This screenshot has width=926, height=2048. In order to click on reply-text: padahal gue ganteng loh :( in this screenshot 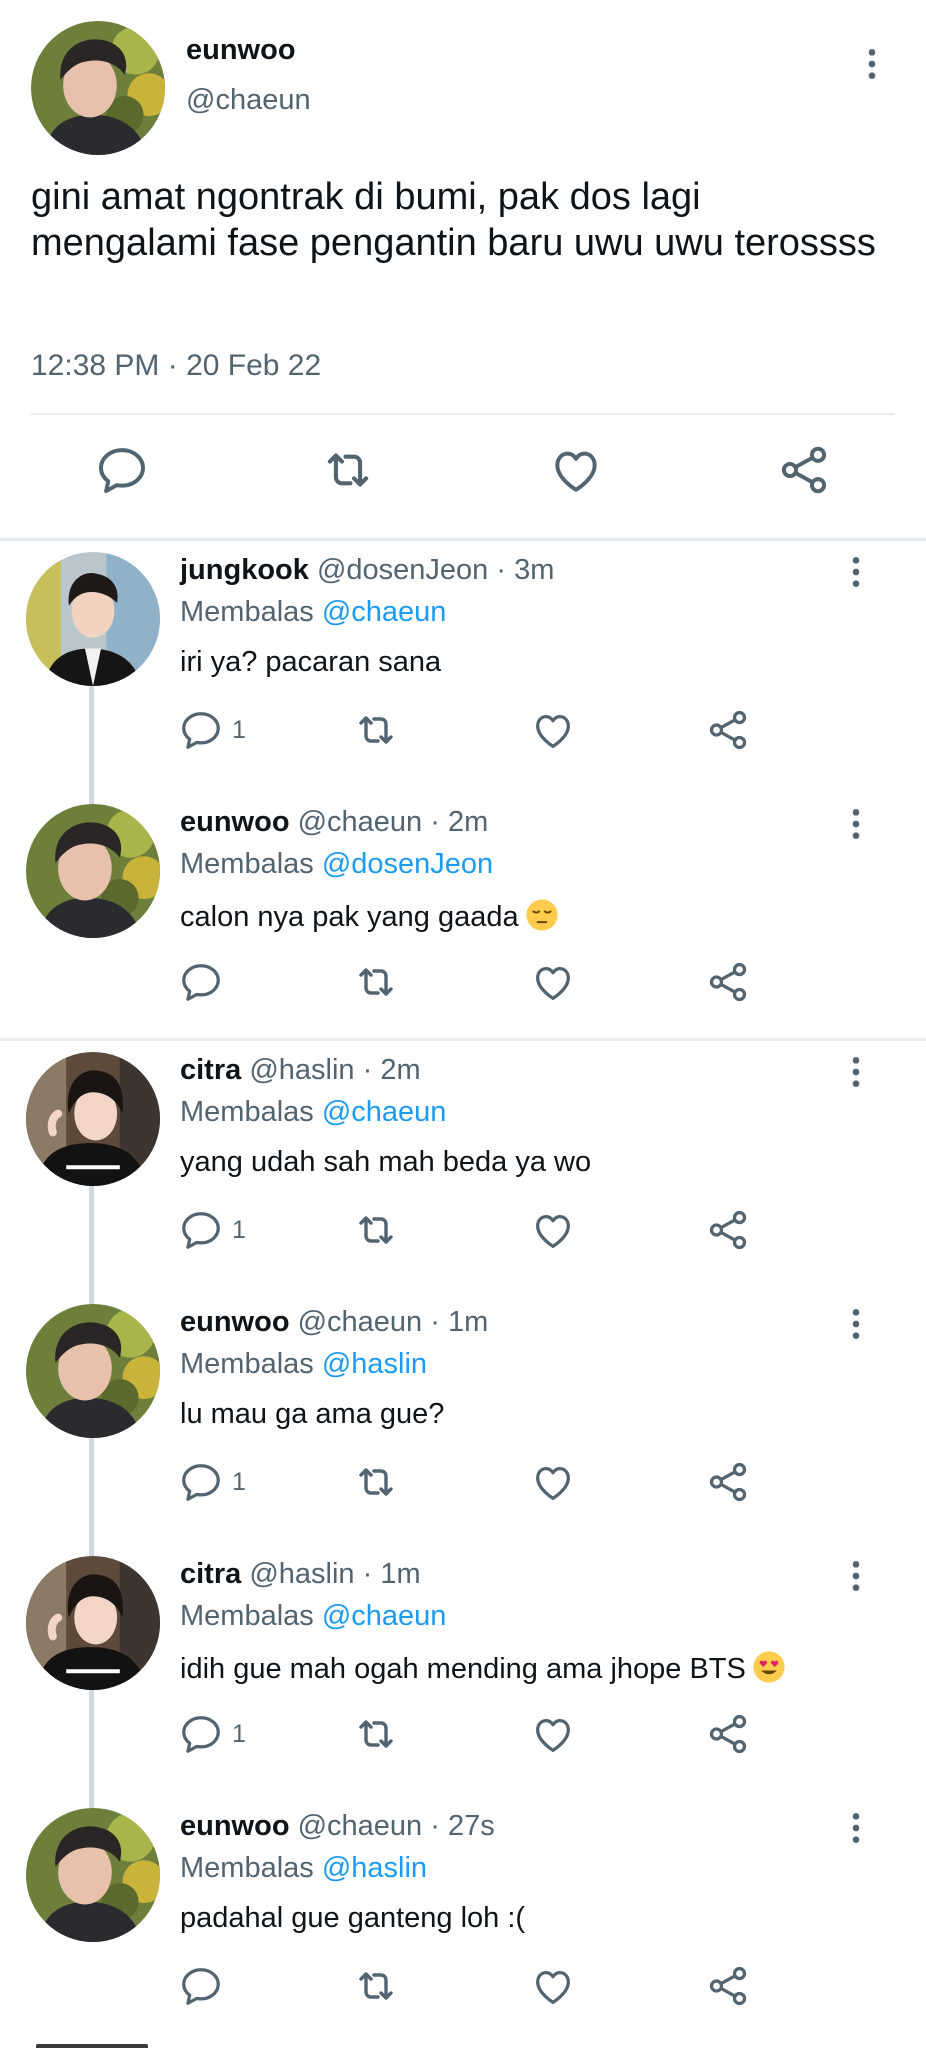, I will do `click(353, 1918)`.